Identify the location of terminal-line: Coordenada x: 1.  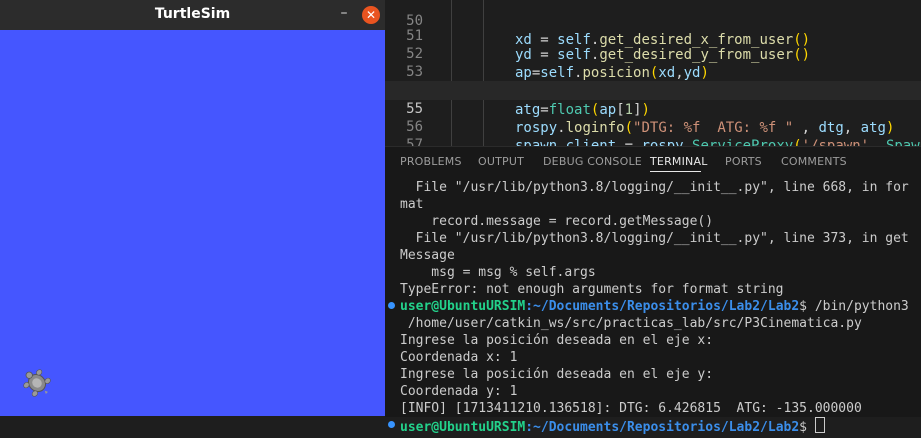
(459, 357).